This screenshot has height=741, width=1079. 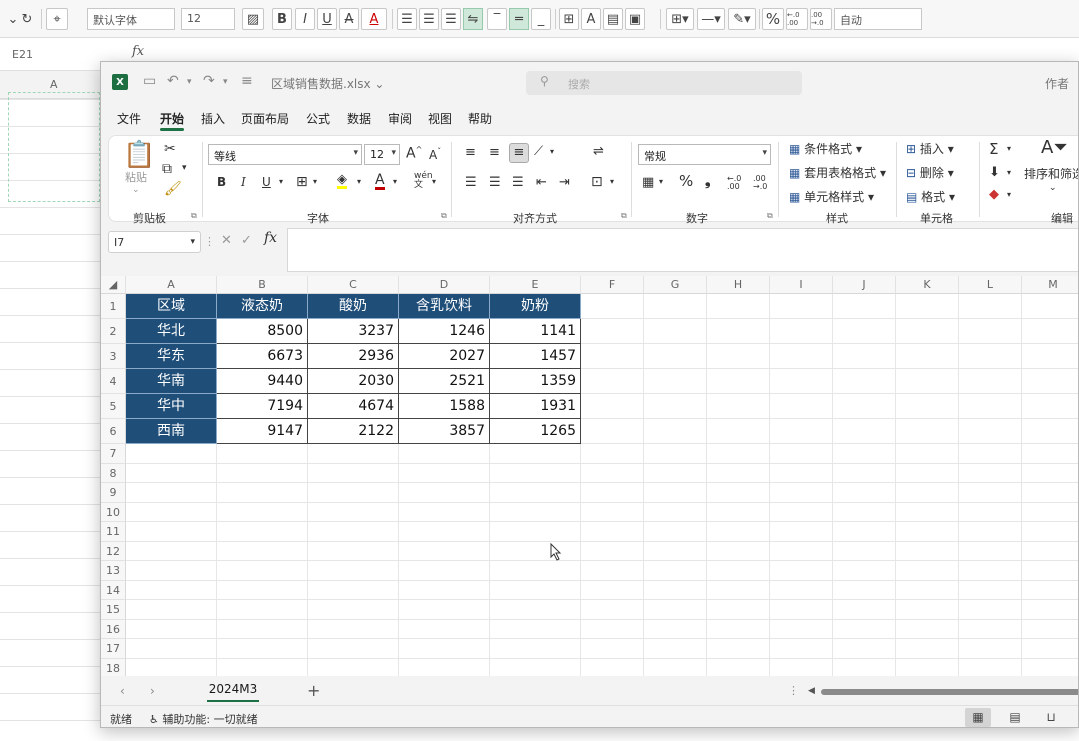 What do you see at coordinates (434, 182) in the screenshot?
I see `phonetic-dropdown-icon: ▾` at bounding box center [434, 182].